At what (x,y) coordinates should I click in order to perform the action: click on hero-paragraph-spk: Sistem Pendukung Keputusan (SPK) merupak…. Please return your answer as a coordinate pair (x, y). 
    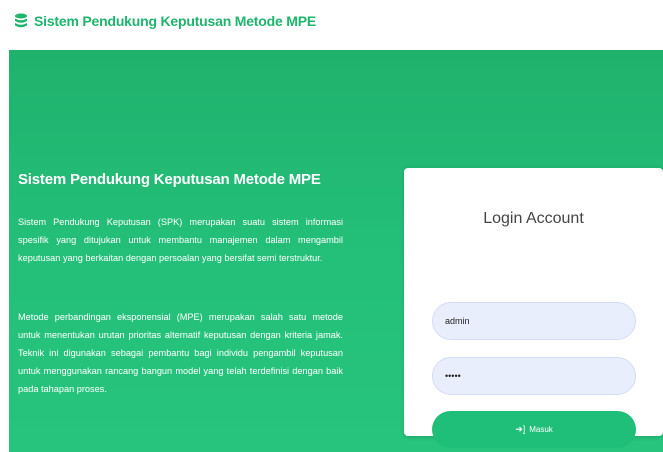
    Looking at the image, I should click on (180, 240).